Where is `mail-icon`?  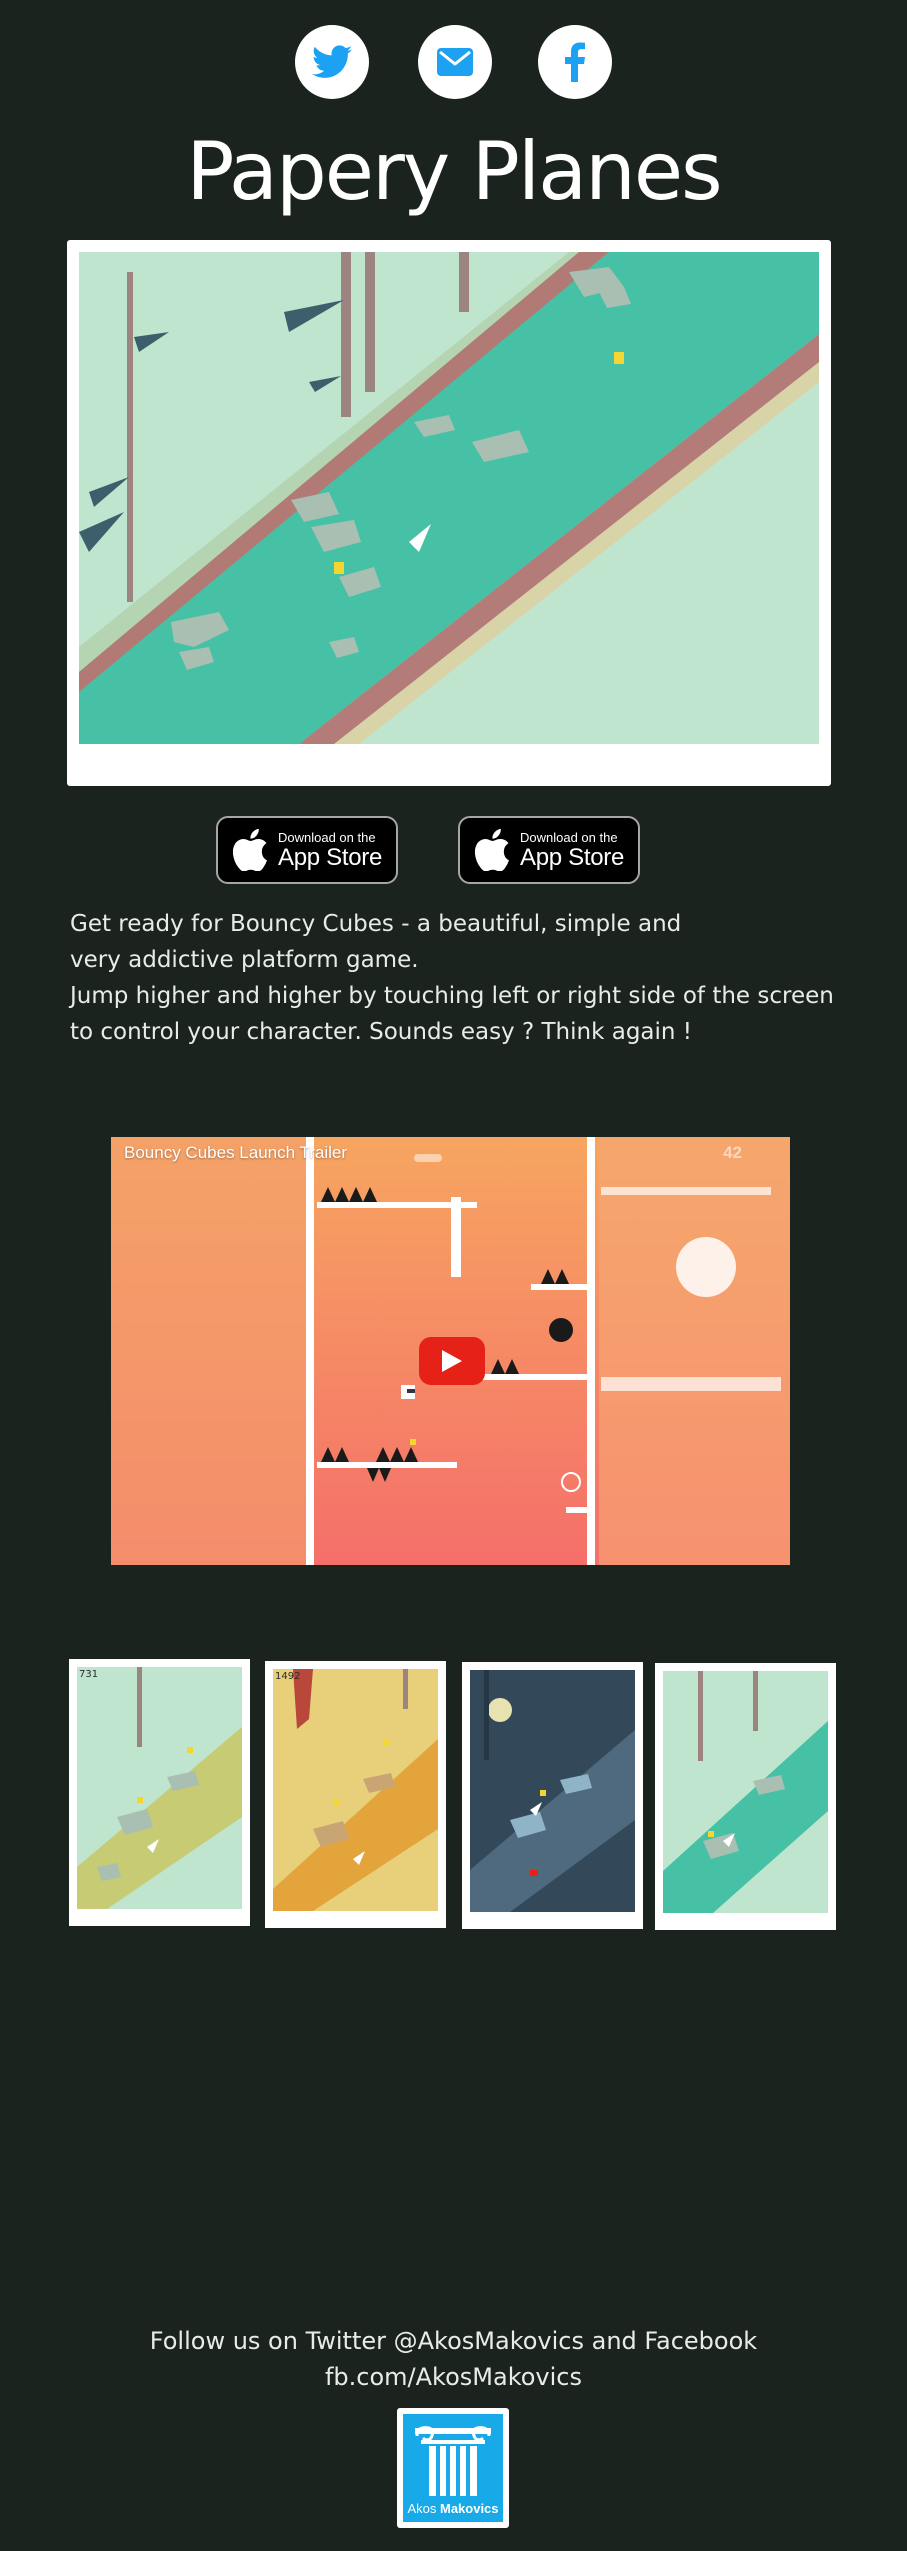
mail-icon is located at coordinates (455, 62).